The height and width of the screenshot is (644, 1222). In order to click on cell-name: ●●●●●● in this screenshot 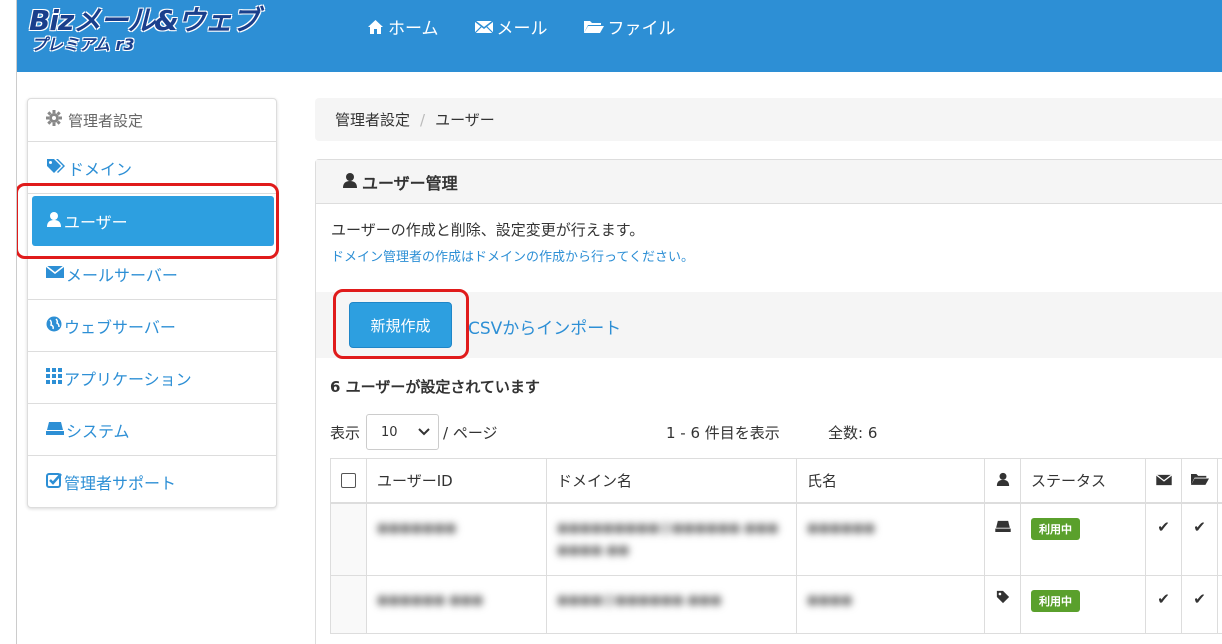, I will do `click(891, 539)`.